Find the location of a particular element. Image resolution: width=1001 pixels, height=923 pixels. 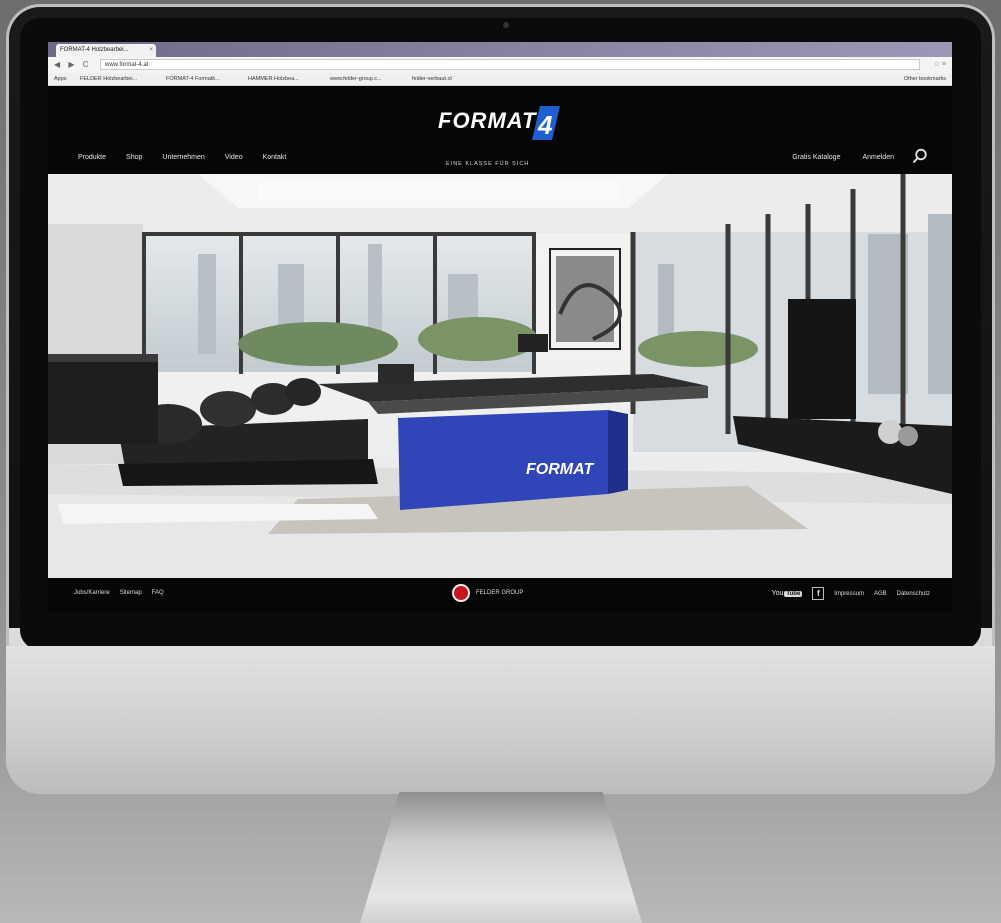

camera-icon is located at coordinates (506, 25).